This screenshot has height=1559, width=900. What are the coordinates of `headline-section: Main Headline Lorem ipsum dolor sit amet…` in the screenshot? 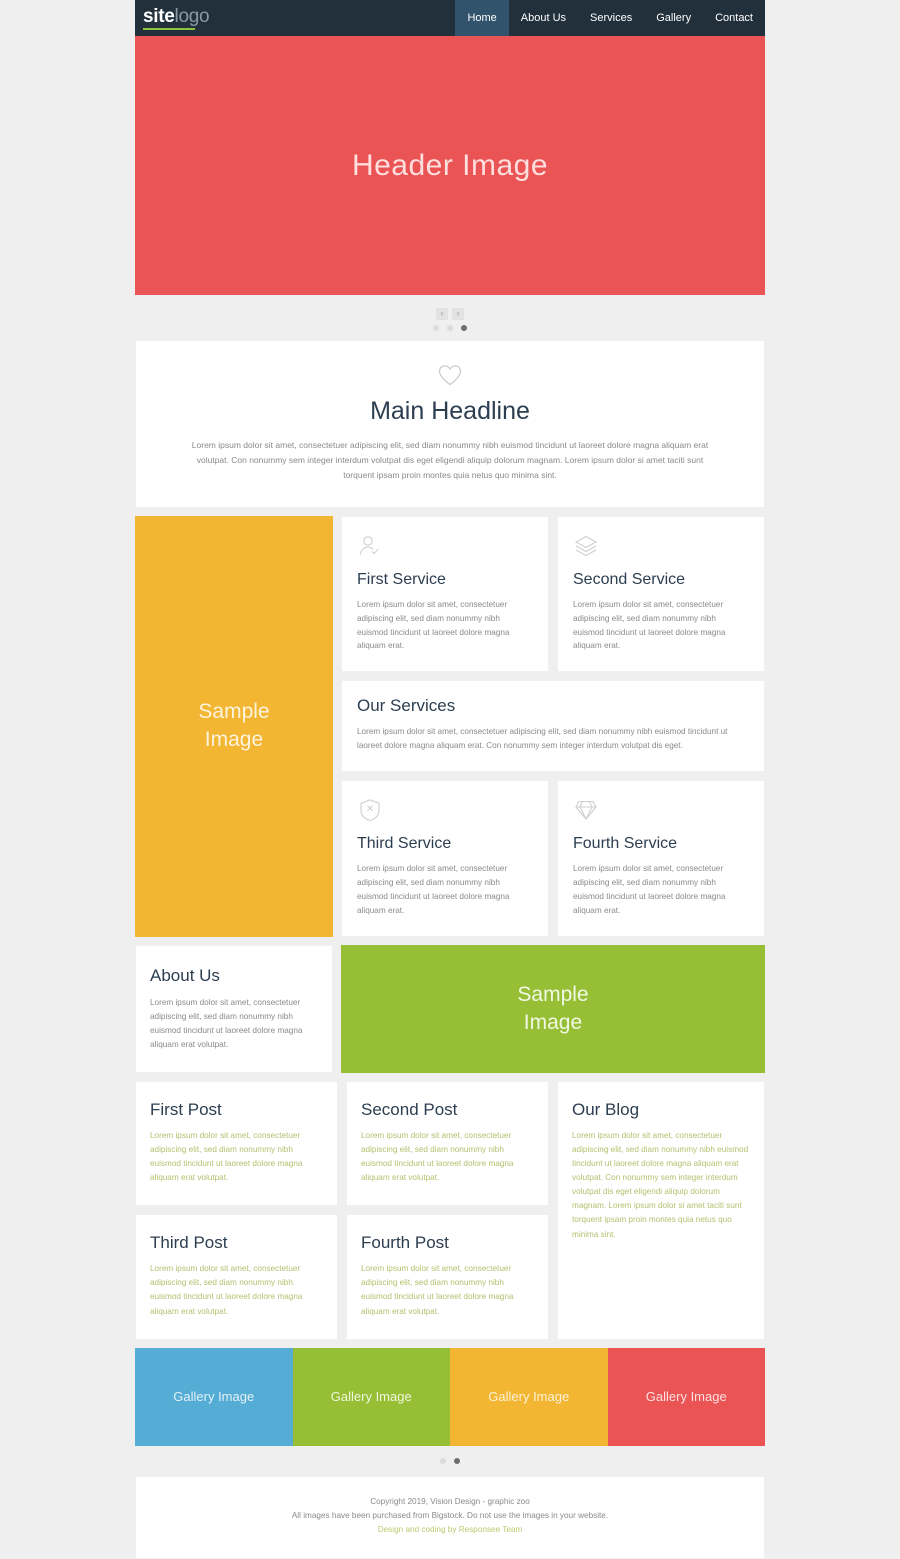 It's located at (450, 424).